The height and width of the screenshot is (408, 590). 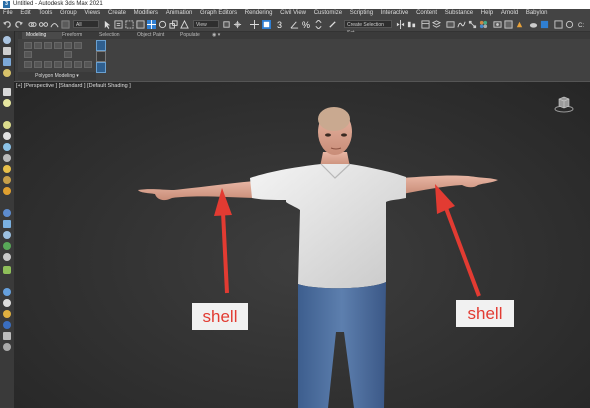 What do you see at coordinates (425, 24) in the screenshot?
I see `toggle-scene-explorer-icon` at bounding box center [425, 24].